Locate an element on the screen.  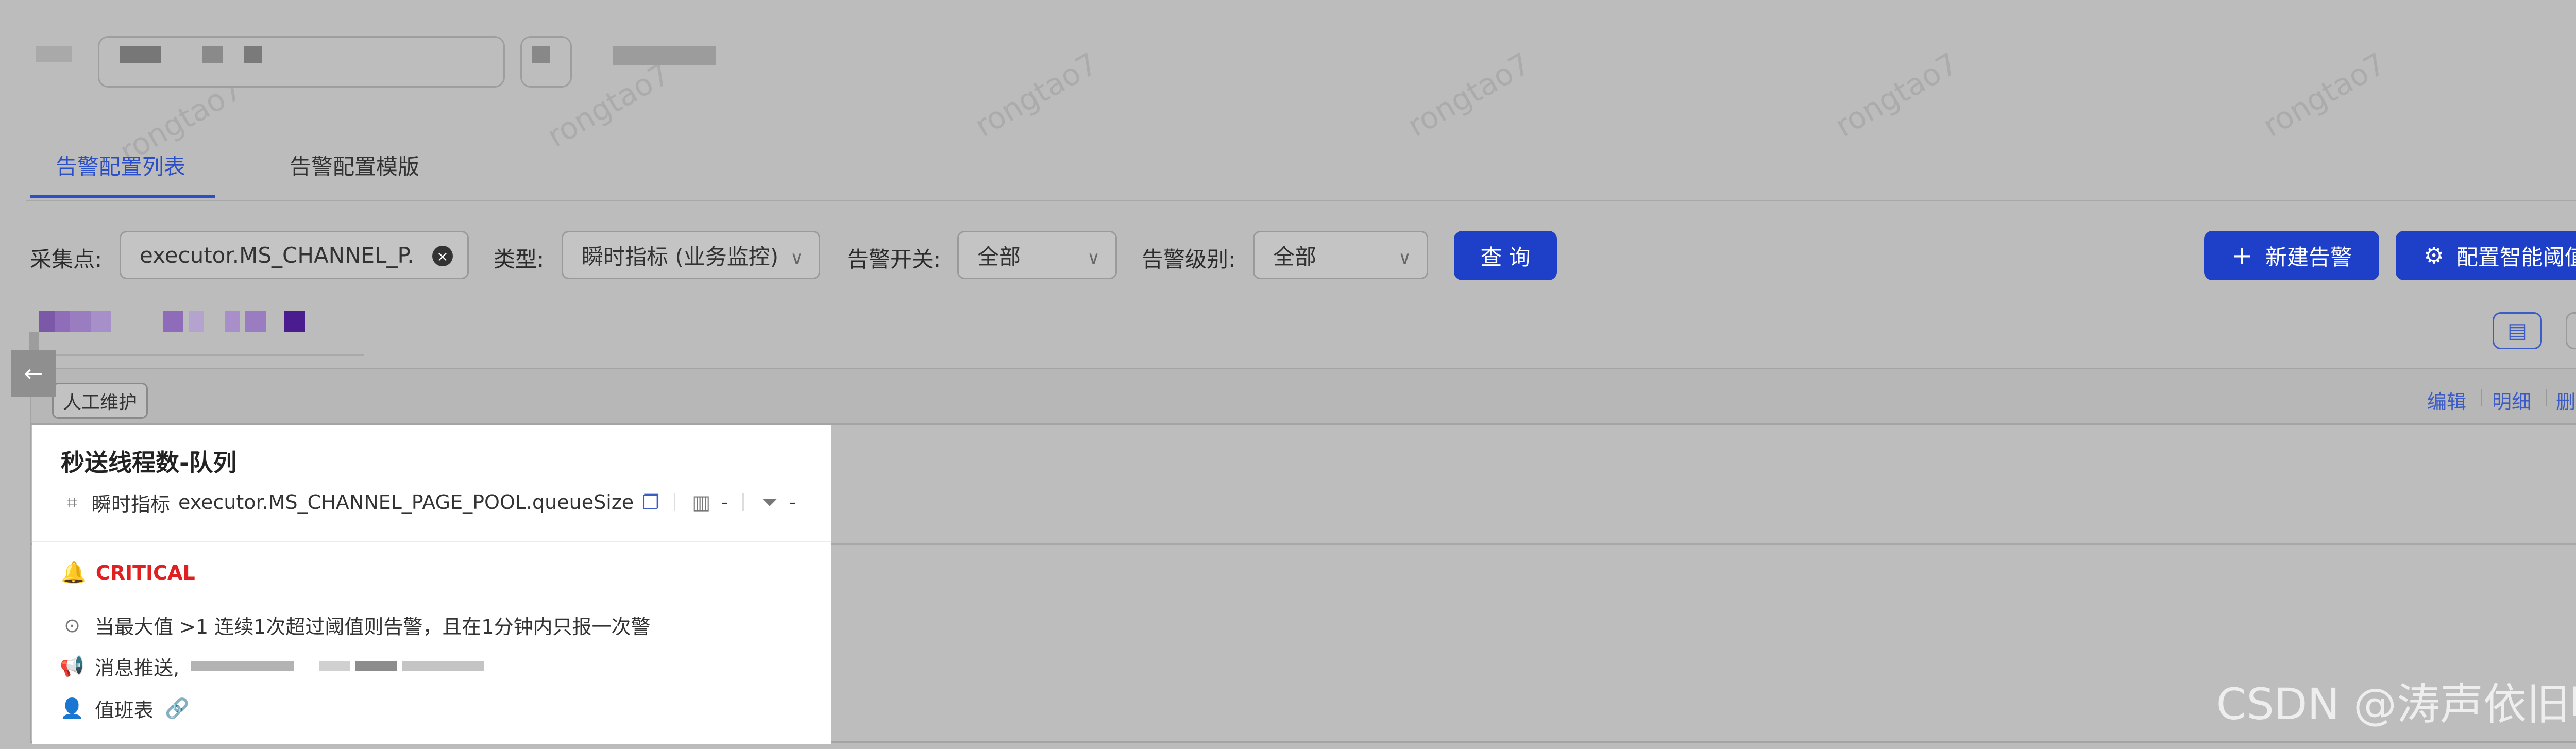
type-label: 类型: is located at coordinates (519, 259).